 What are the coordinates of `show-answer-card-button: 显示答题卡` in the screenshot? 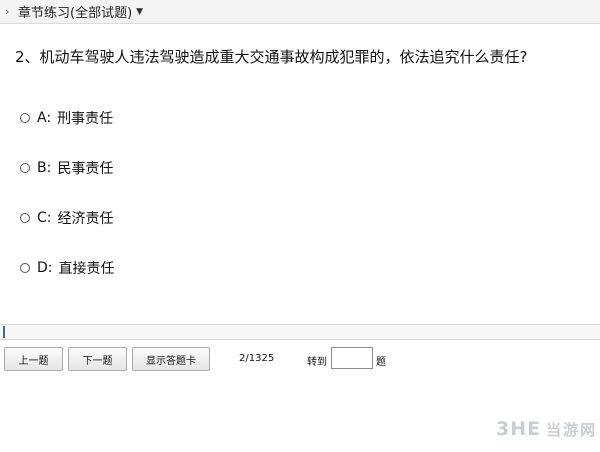 It's located at (171, 359).